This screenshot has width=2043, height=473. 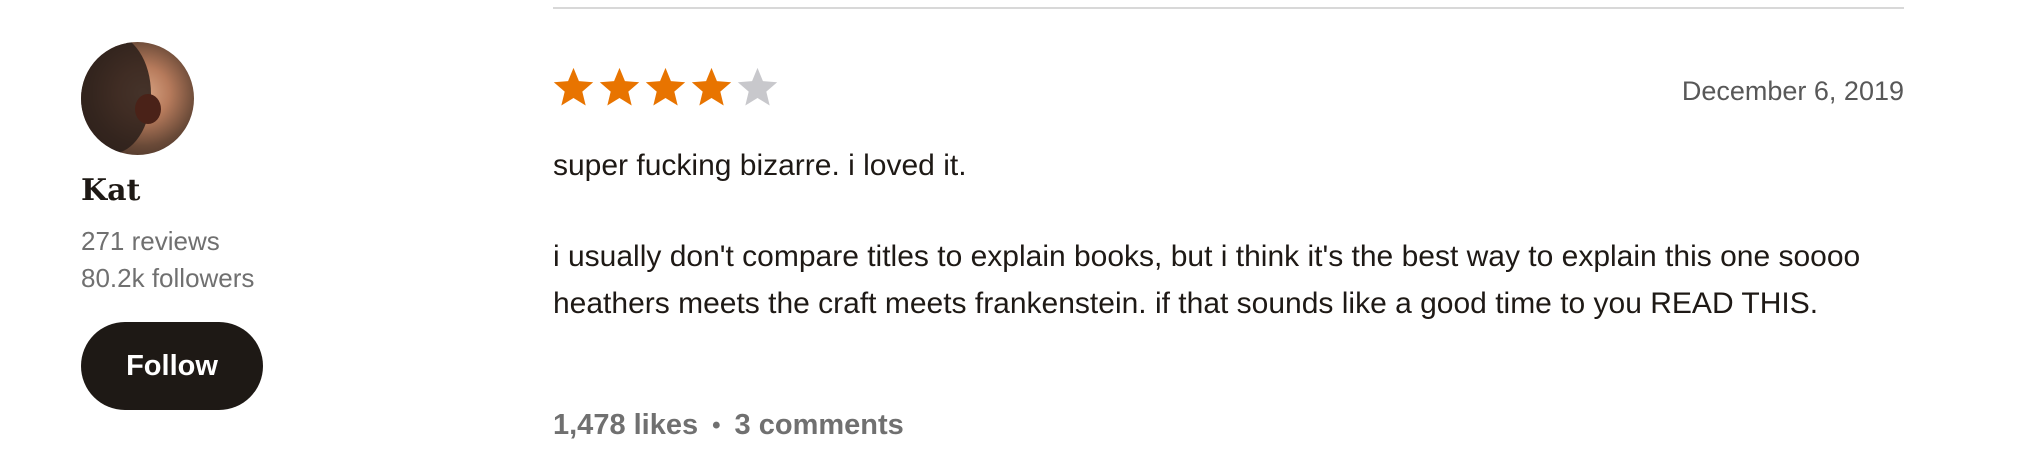 I want to click on star-rating, so click(x=665, y=87).